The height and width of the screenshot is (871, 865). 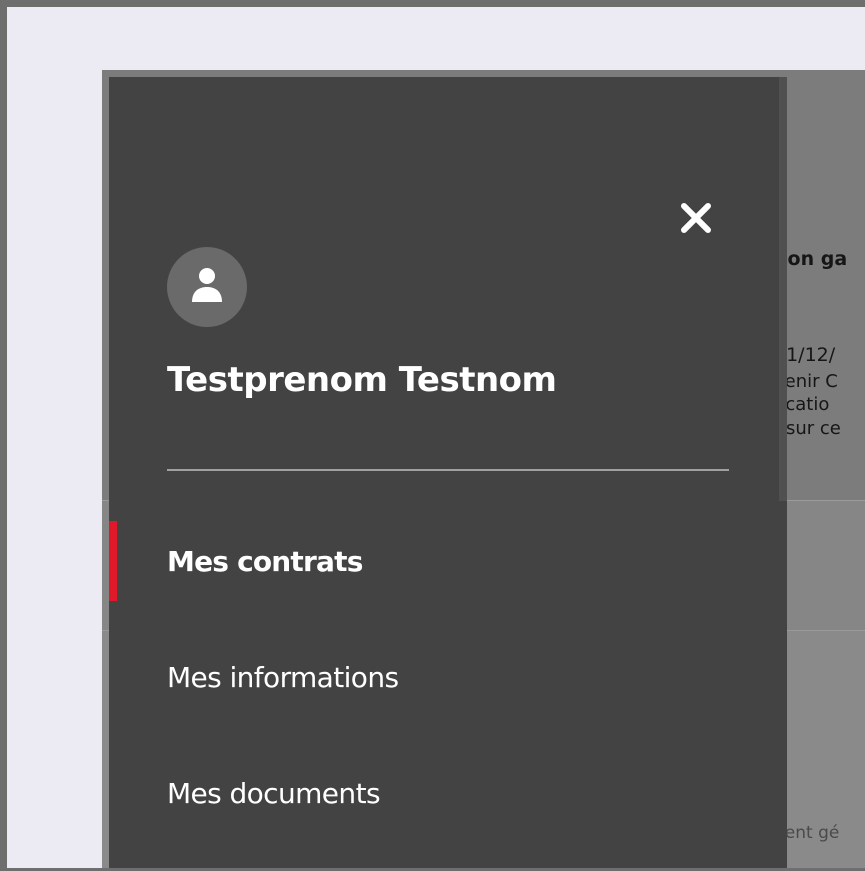 I want to click on menu-item-label: Mes informations, so click(x=283, y=677).